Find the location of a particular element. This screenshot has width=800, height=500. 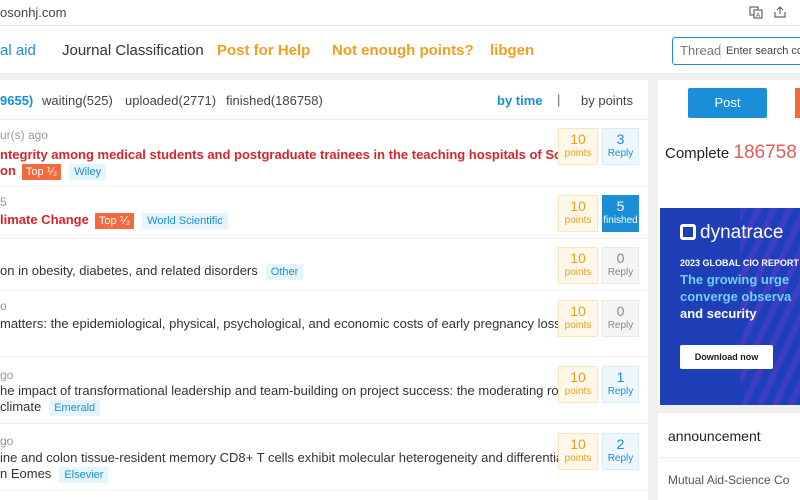

reply-box: 3 Reply is located at coordinates (620, 146).